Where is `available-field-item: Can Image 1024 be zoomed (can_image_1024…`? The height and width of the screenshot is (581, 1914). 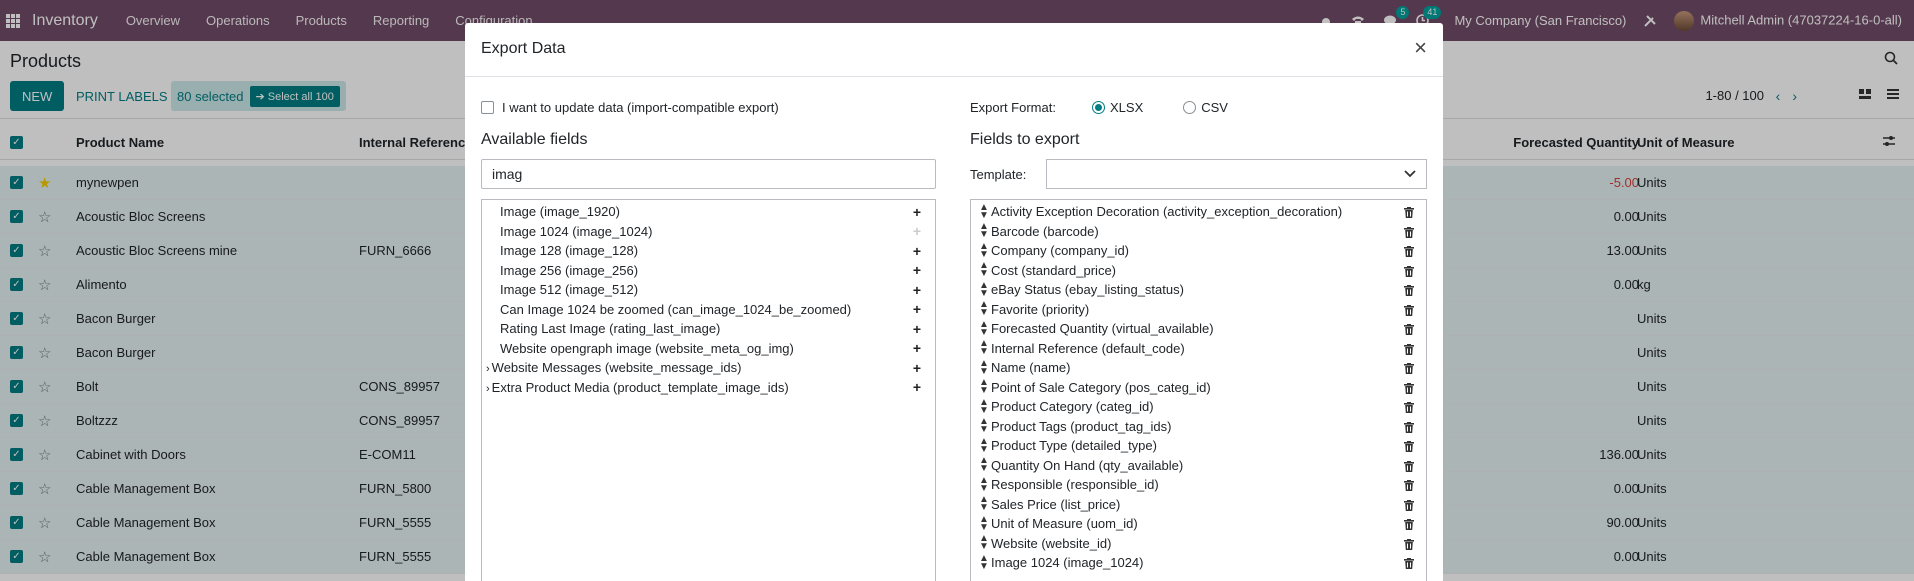
available-field-item: Can Image 1024 be zoomed (can_image_1024… is located at coordinates (708, 310).